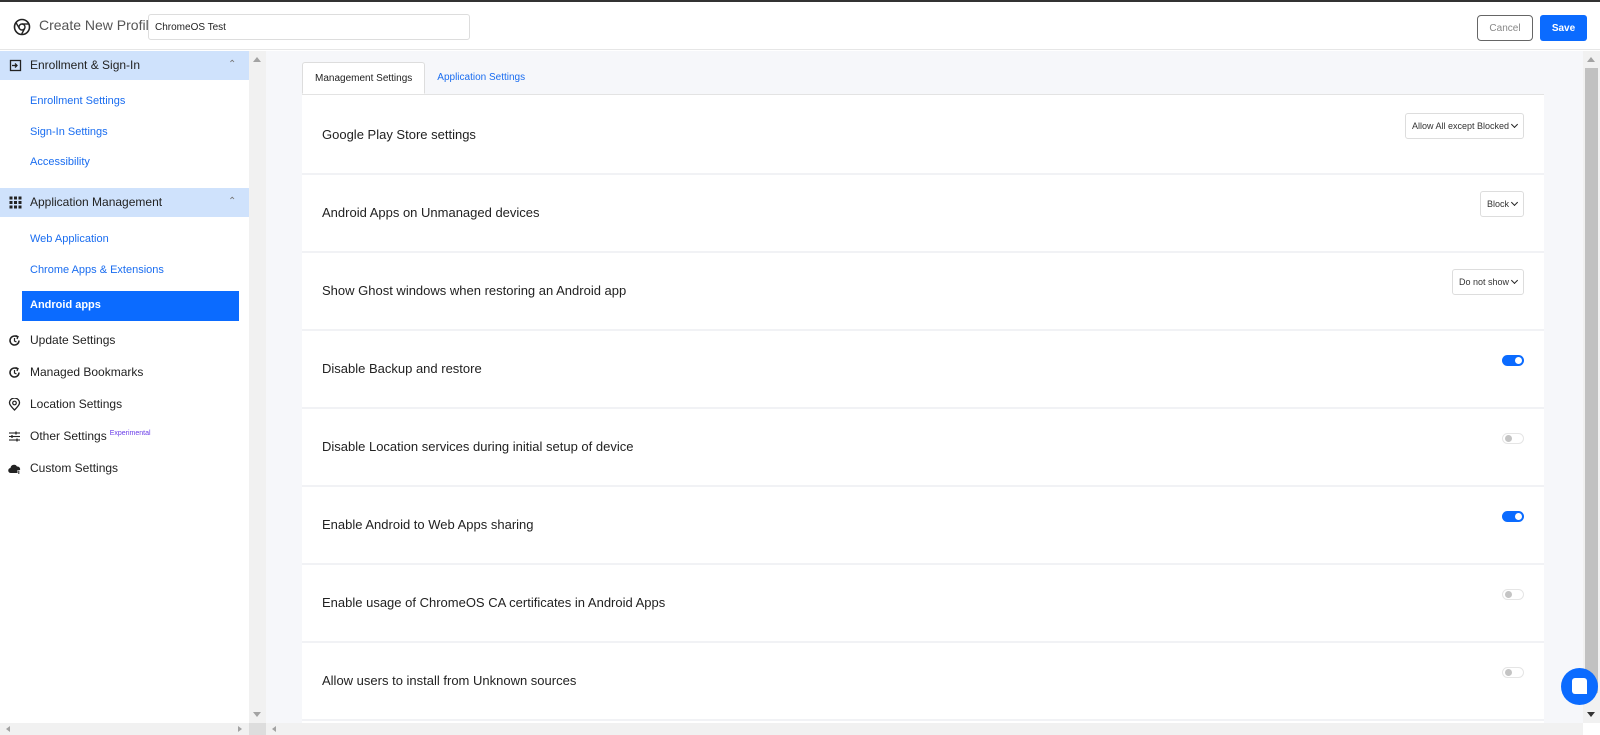 Image resolution: width=1600 pixels, height=735 pixels. I want to click on header: Create New Profile Cancel Save, so click(800, 26).